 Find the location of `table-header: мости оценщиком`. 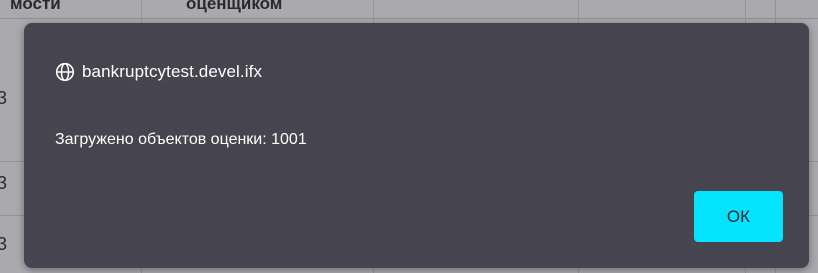

table-header: мости оценщиком is located at coordinates (409, 9).